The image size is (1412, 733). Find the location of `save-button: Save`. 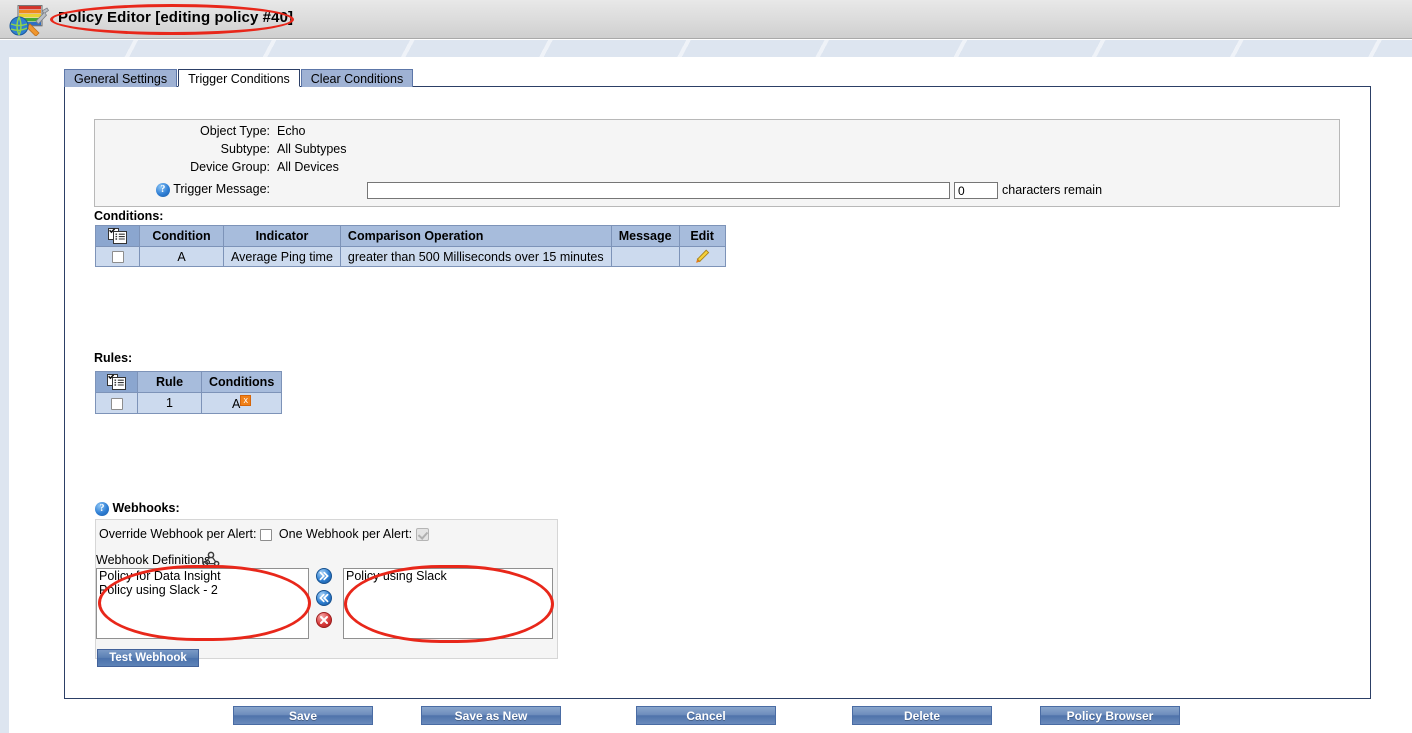

save-button: Save is located at coordinates (303, 715).